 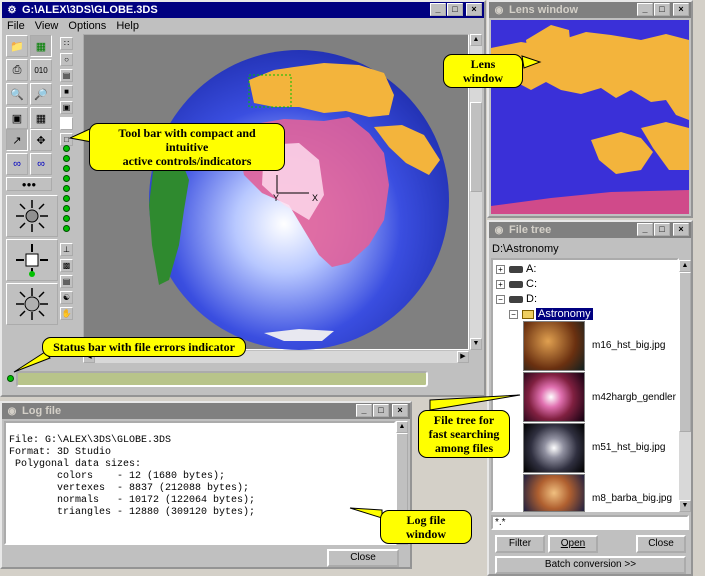 I want to click on callout-log-file: Log file window, so click(x=426, y=527).